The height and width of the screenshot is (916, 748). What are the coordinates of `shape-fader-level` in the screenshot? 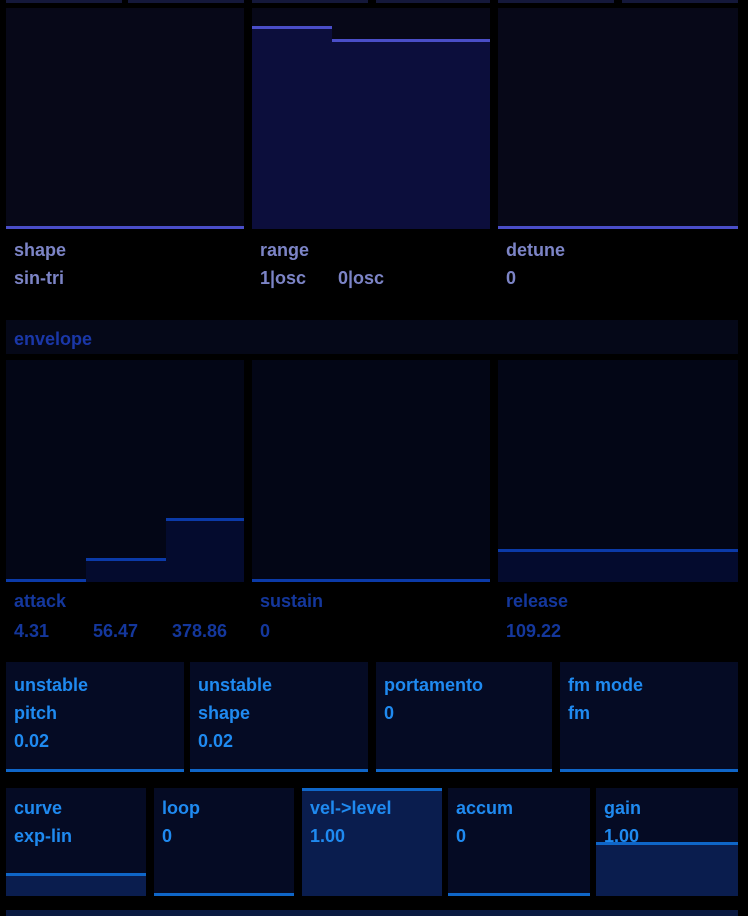 It's located at (125, 227).